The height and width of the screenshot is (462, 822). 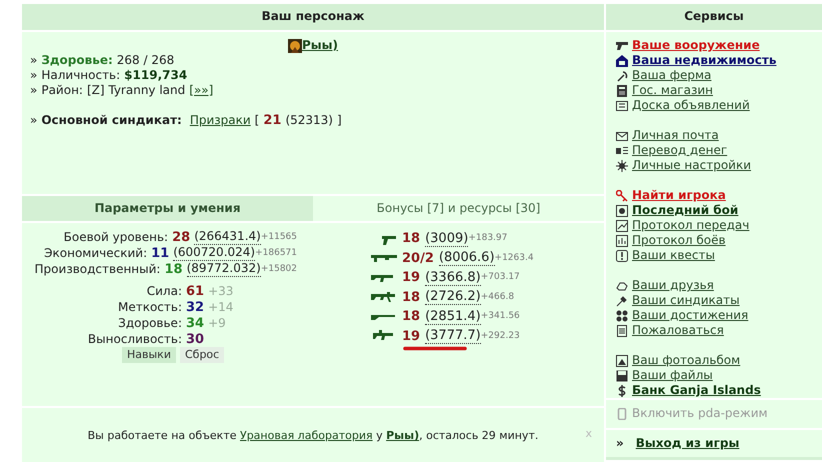 I want to click on attribute-bonus: +14, so click(x=221, y=307).